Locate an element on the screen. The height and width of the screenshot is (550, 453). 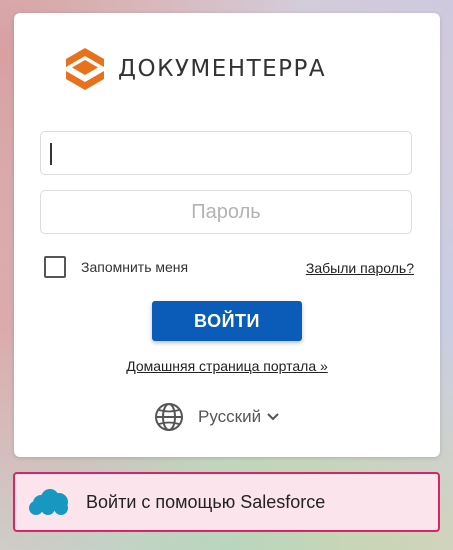
salesforce-login-button: Войти с помощью Salesforce is located at coordinates (226, 502).